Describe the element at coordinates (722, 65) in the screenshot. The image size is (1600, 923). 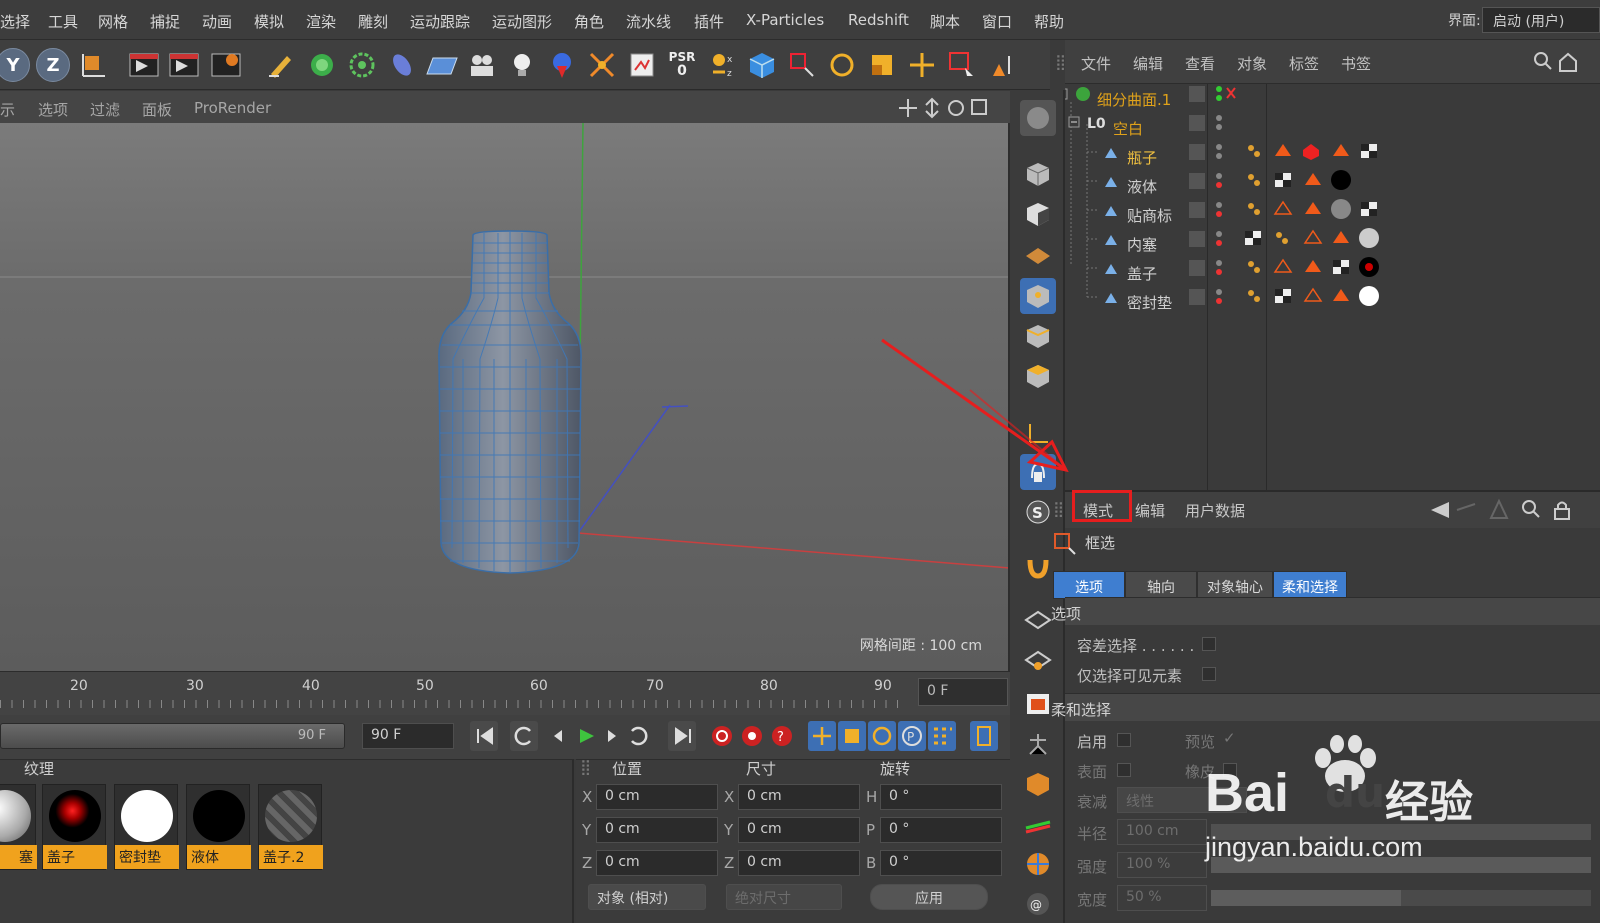
I see `axis-lock-icon: xz` at that location.